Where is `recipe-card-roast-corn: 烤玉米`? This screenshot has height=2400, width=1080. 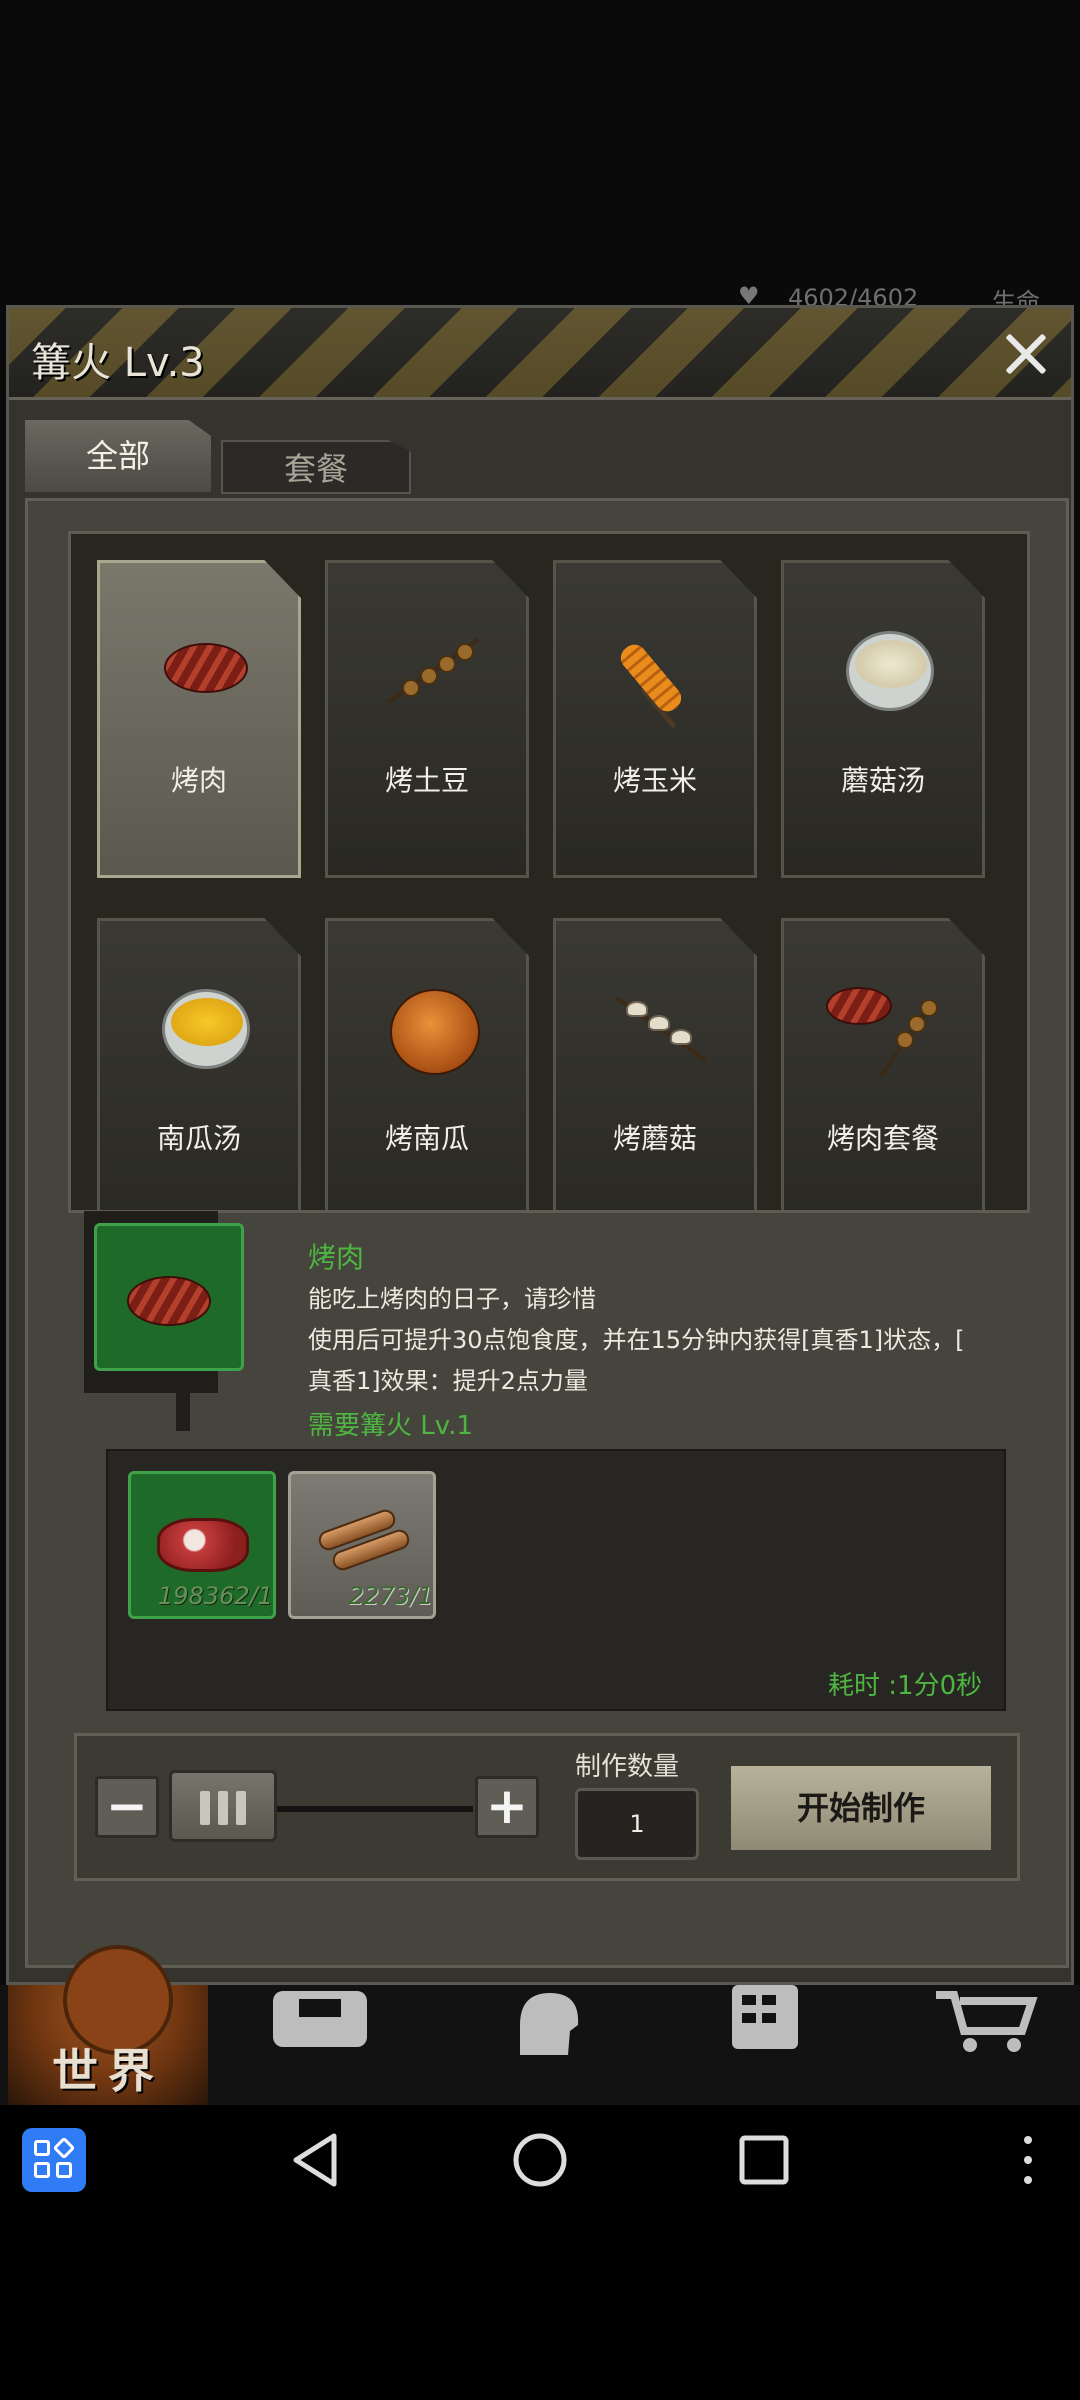
recipe-card-roast-corn: 烤玉米 is located at coordinates (655, 719).